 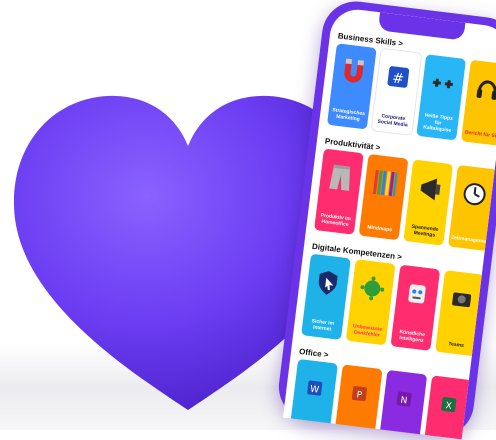 I want to click on course-card: N, so click(x=402, y=404).